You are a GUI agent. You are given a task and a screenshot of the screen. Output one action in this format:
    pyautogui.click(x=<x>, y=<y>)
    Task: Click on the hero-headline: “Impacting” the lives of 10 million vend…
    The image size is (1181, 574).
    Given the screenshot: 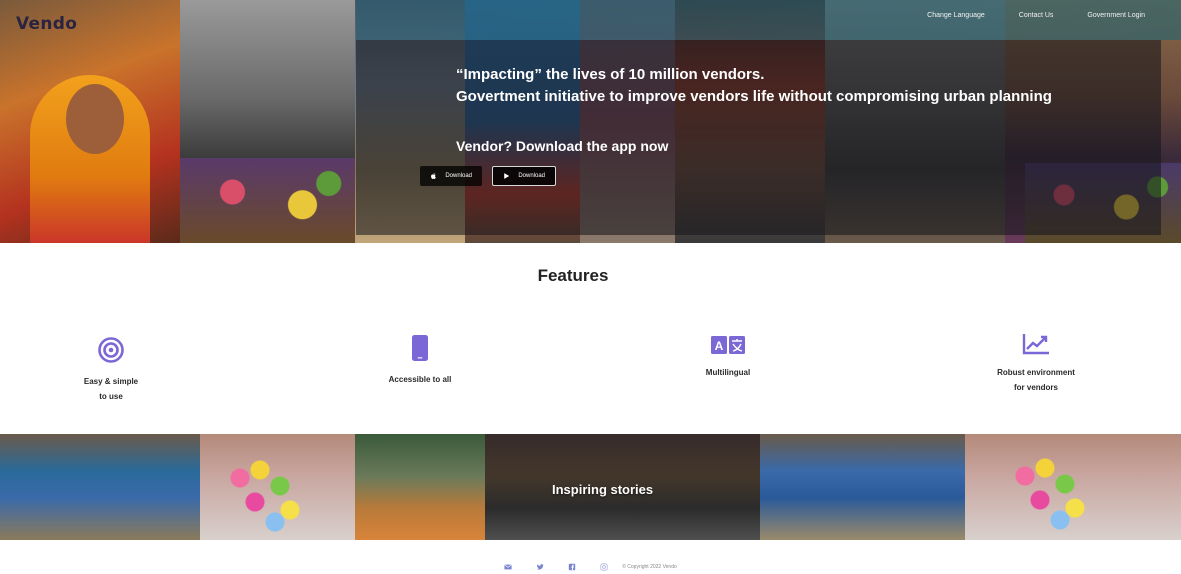 What is the action you would take?
    pyautogui.click(x=754, y=86)
    